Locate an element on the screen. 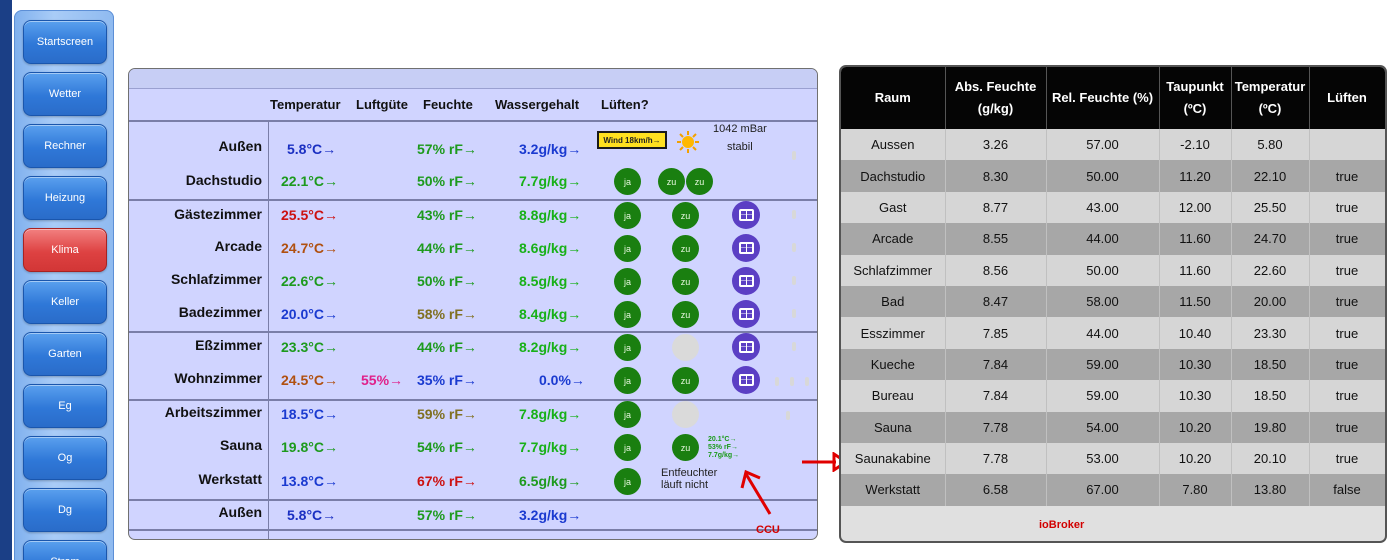 Image resolution: width=1400 pixels, height=560 pixels. cell-dew: 10.20 is located at coordinates (1195, 458).